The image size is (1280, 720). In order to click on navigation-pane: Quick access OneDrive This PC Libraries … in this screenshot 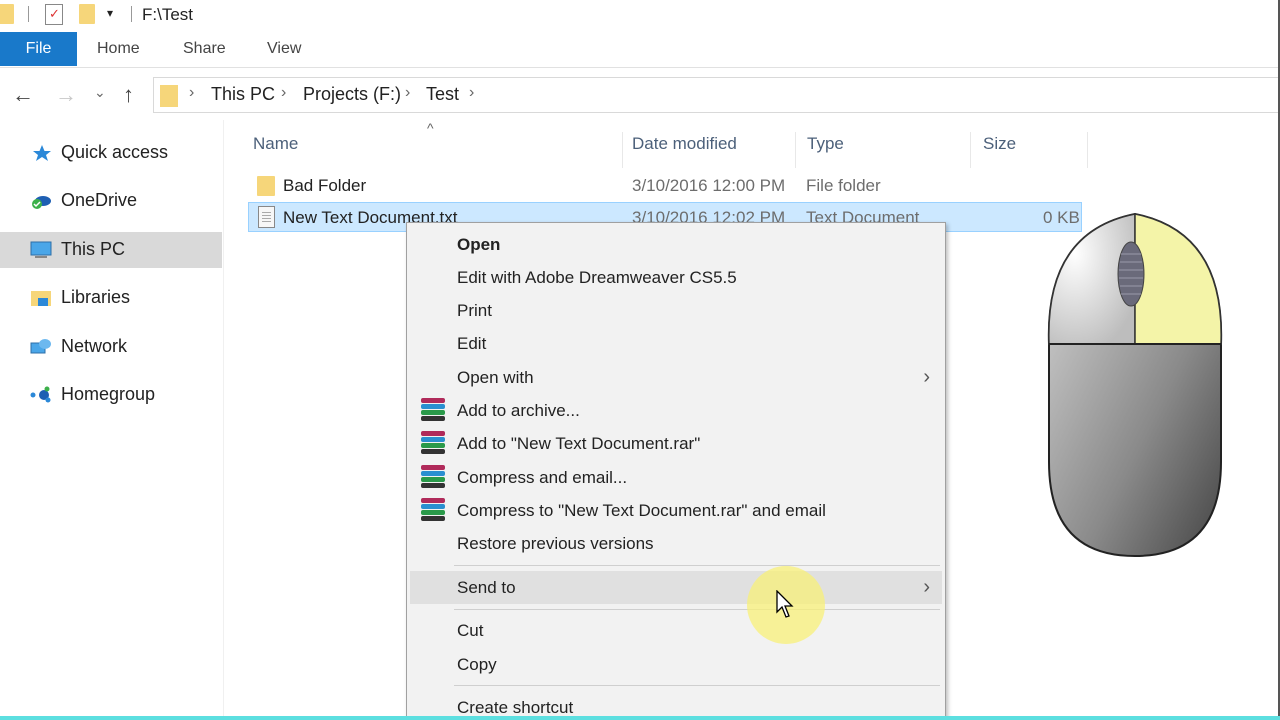, I will do `click(112, 420)`.